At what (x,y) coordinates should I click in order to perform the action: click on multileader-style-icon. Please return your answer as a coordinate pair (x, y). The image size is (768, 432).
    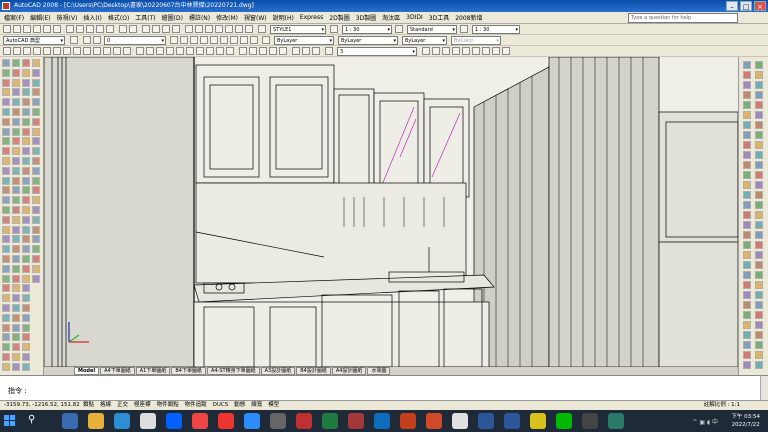
    Looking at the image, I should click on (464, 29).